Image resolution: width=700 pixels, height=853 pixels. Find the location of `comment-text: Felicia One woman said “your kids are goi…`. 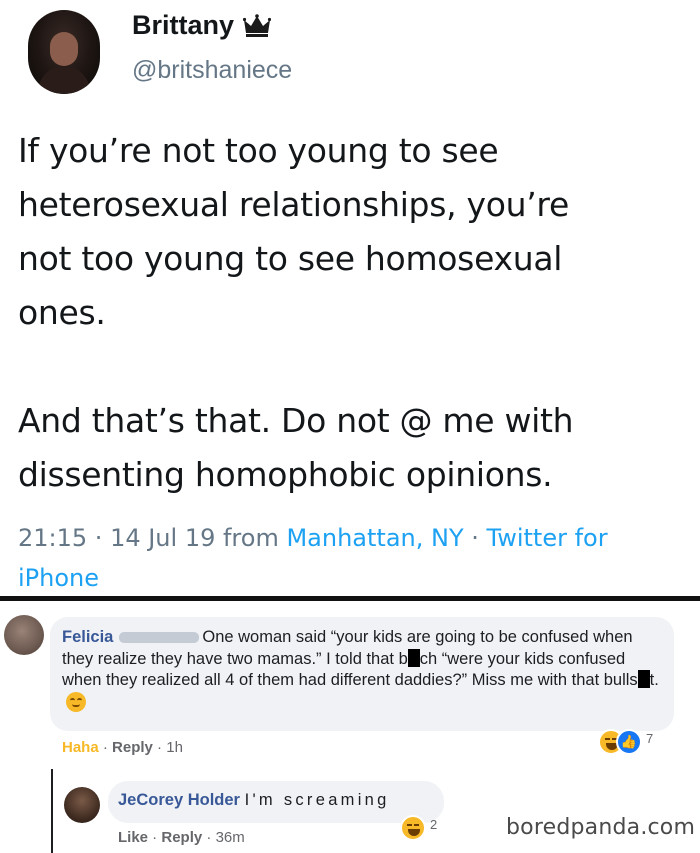

comment-text: Felicia One woman said “your kids are goi… is located at coordinates (364, 670).